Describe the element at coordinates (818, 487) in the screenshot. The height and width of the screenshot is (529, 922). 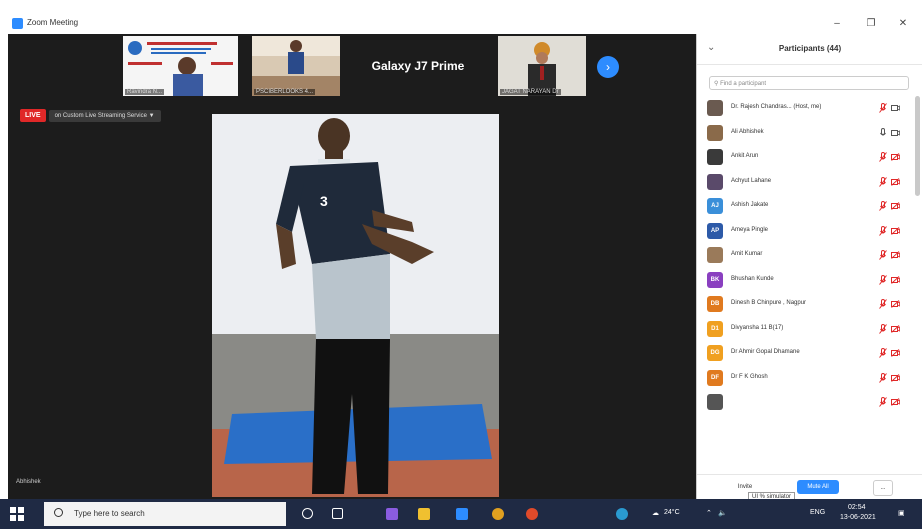
I see `mute-all-button: Mute All` at that location.